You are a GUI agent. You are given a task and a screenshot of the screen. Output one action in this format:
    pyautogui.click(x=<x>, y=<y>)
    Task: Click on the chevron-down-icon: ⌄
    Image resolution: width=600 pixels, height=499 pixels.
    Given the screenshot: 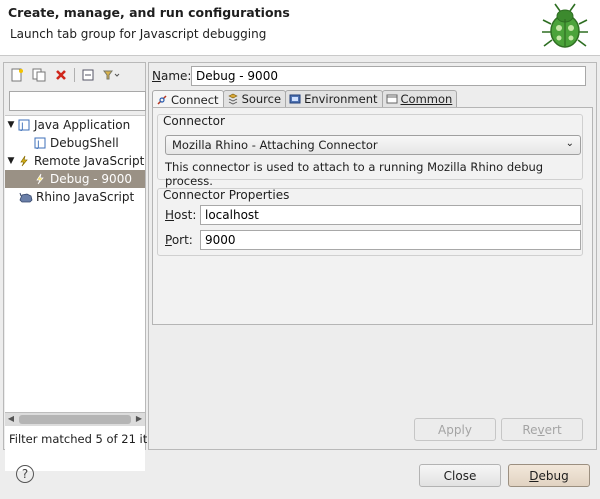 What is the action you would take?
    pyautogui.click(x=569, y=143)
    